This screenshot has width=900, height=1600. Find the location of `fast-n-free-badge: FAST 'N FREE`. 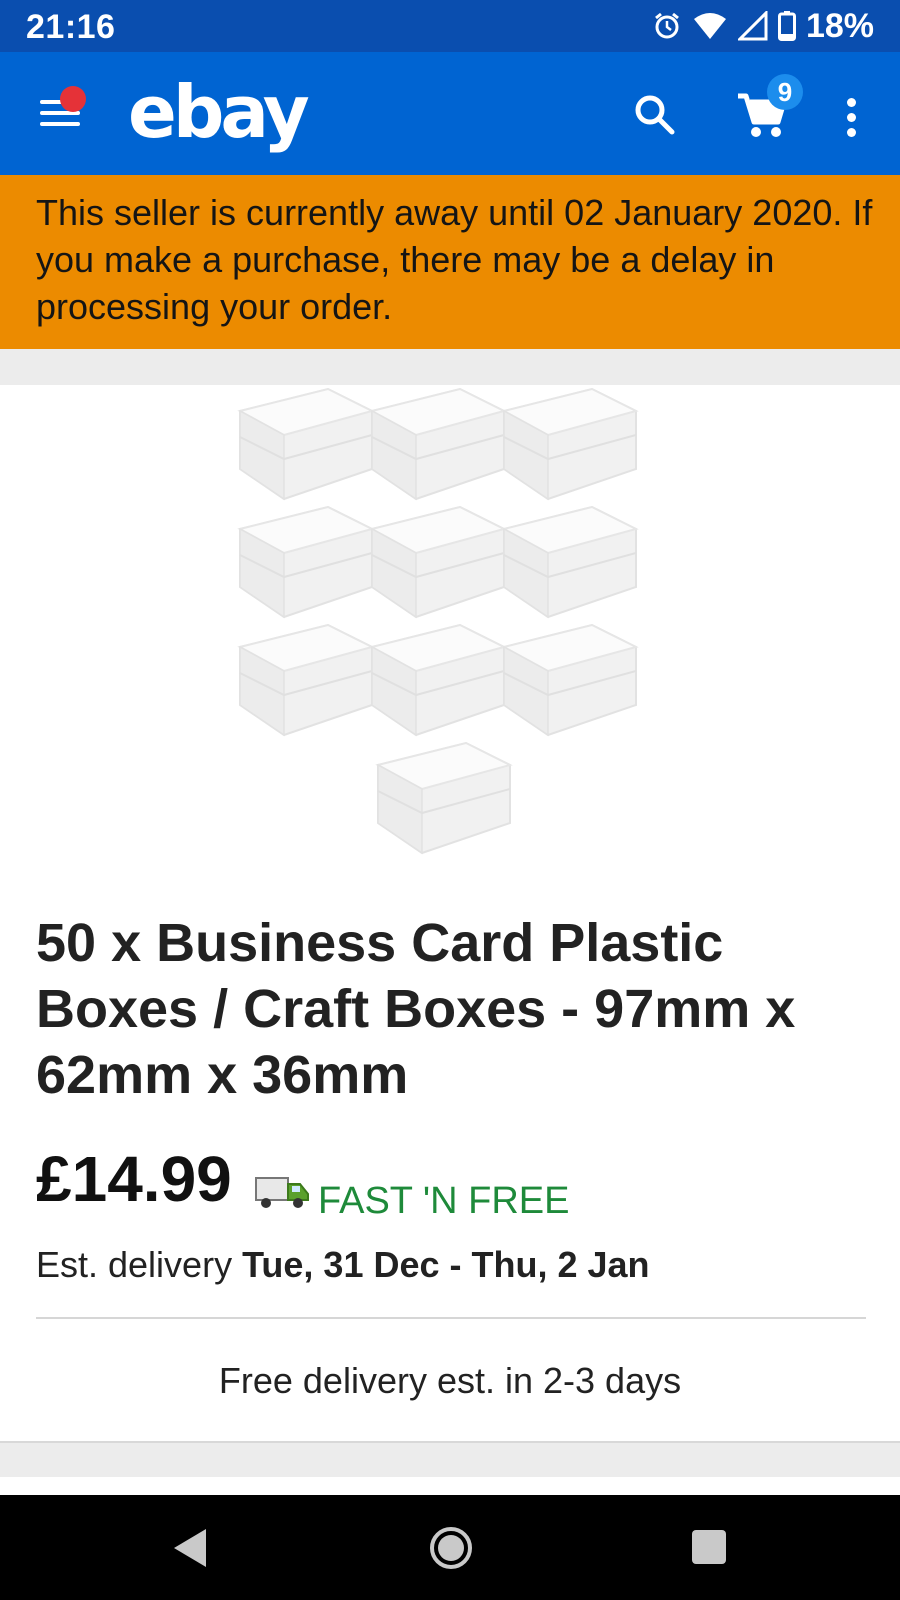

fast-n-free-badge: FAST 'N FREE is located at coordinates (444, 1201).